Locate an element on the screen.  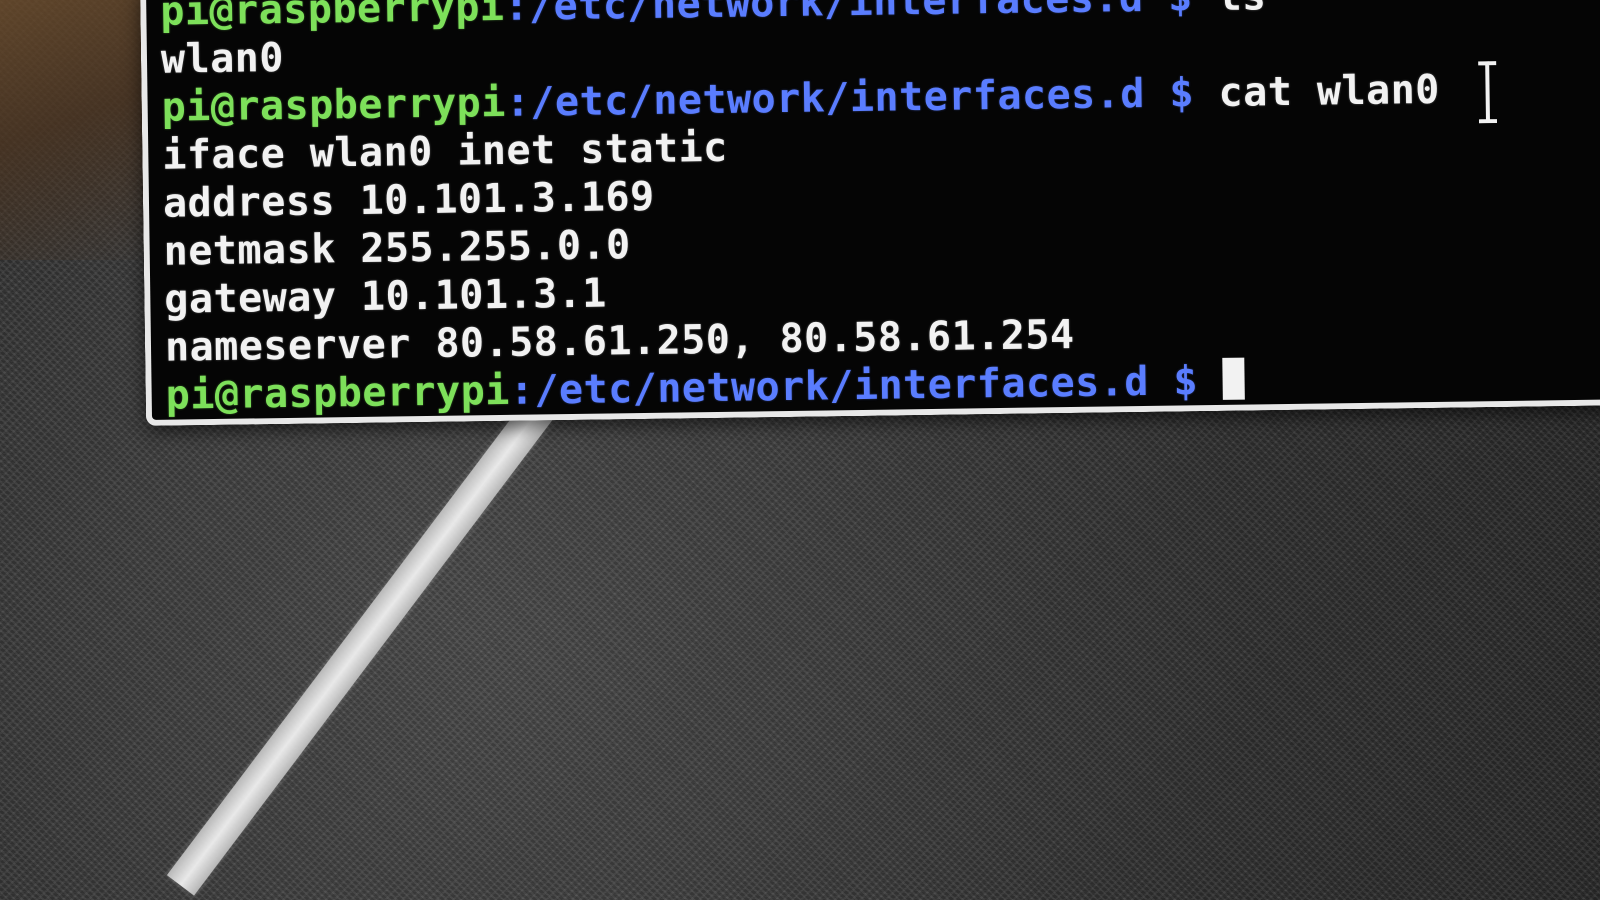
command-text: cat wlan0 is located at coordinates (1329, 91).